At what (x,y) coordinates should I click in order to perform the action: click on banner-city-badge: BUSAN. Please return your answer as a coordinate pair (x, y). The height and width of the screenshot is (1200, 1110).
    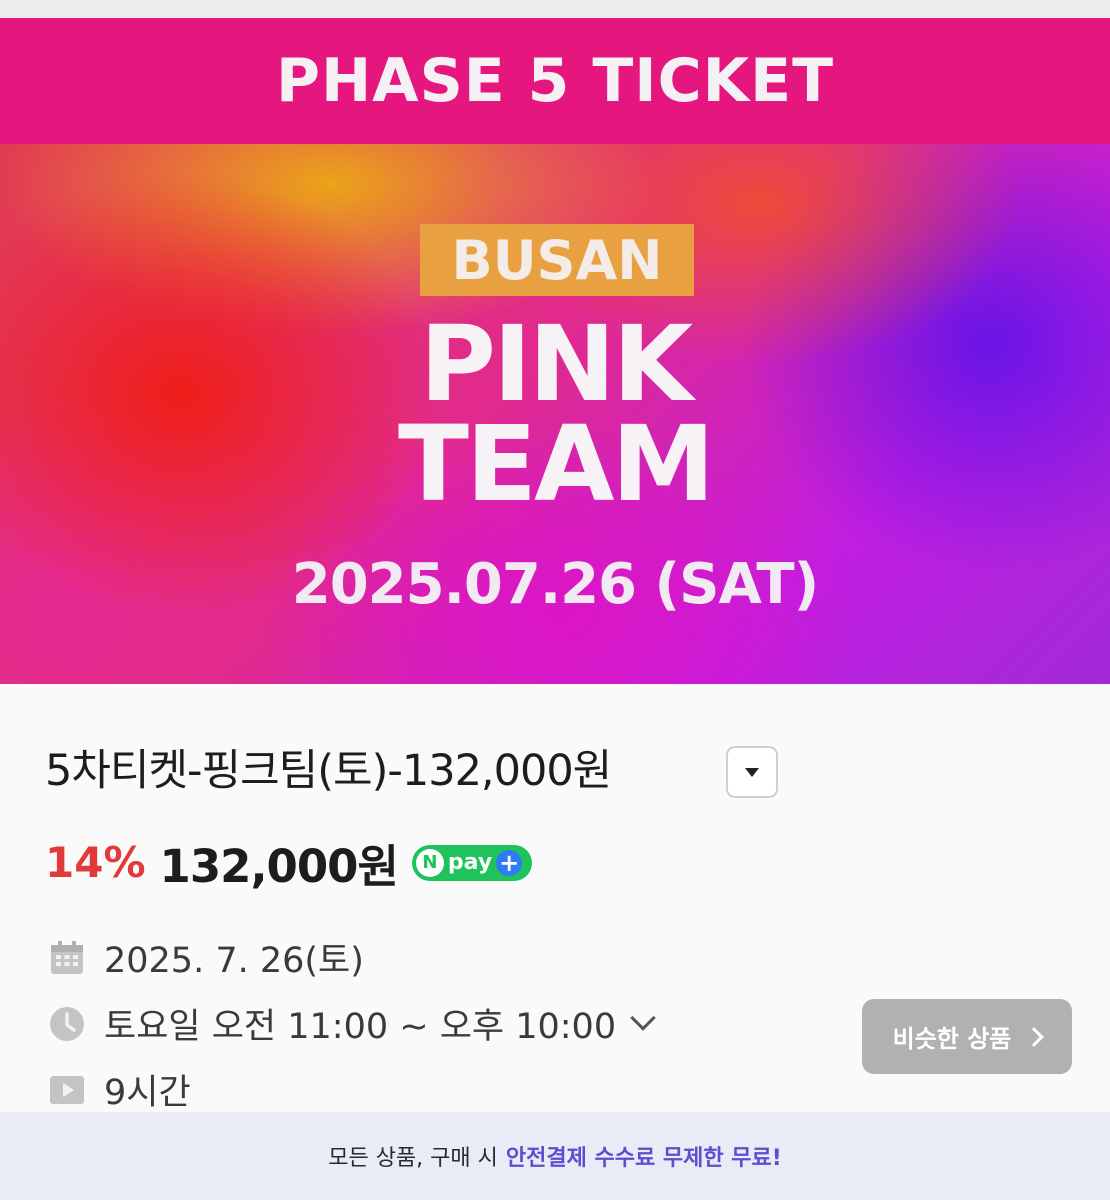
    Looking at the image, I should click on (557, 260).